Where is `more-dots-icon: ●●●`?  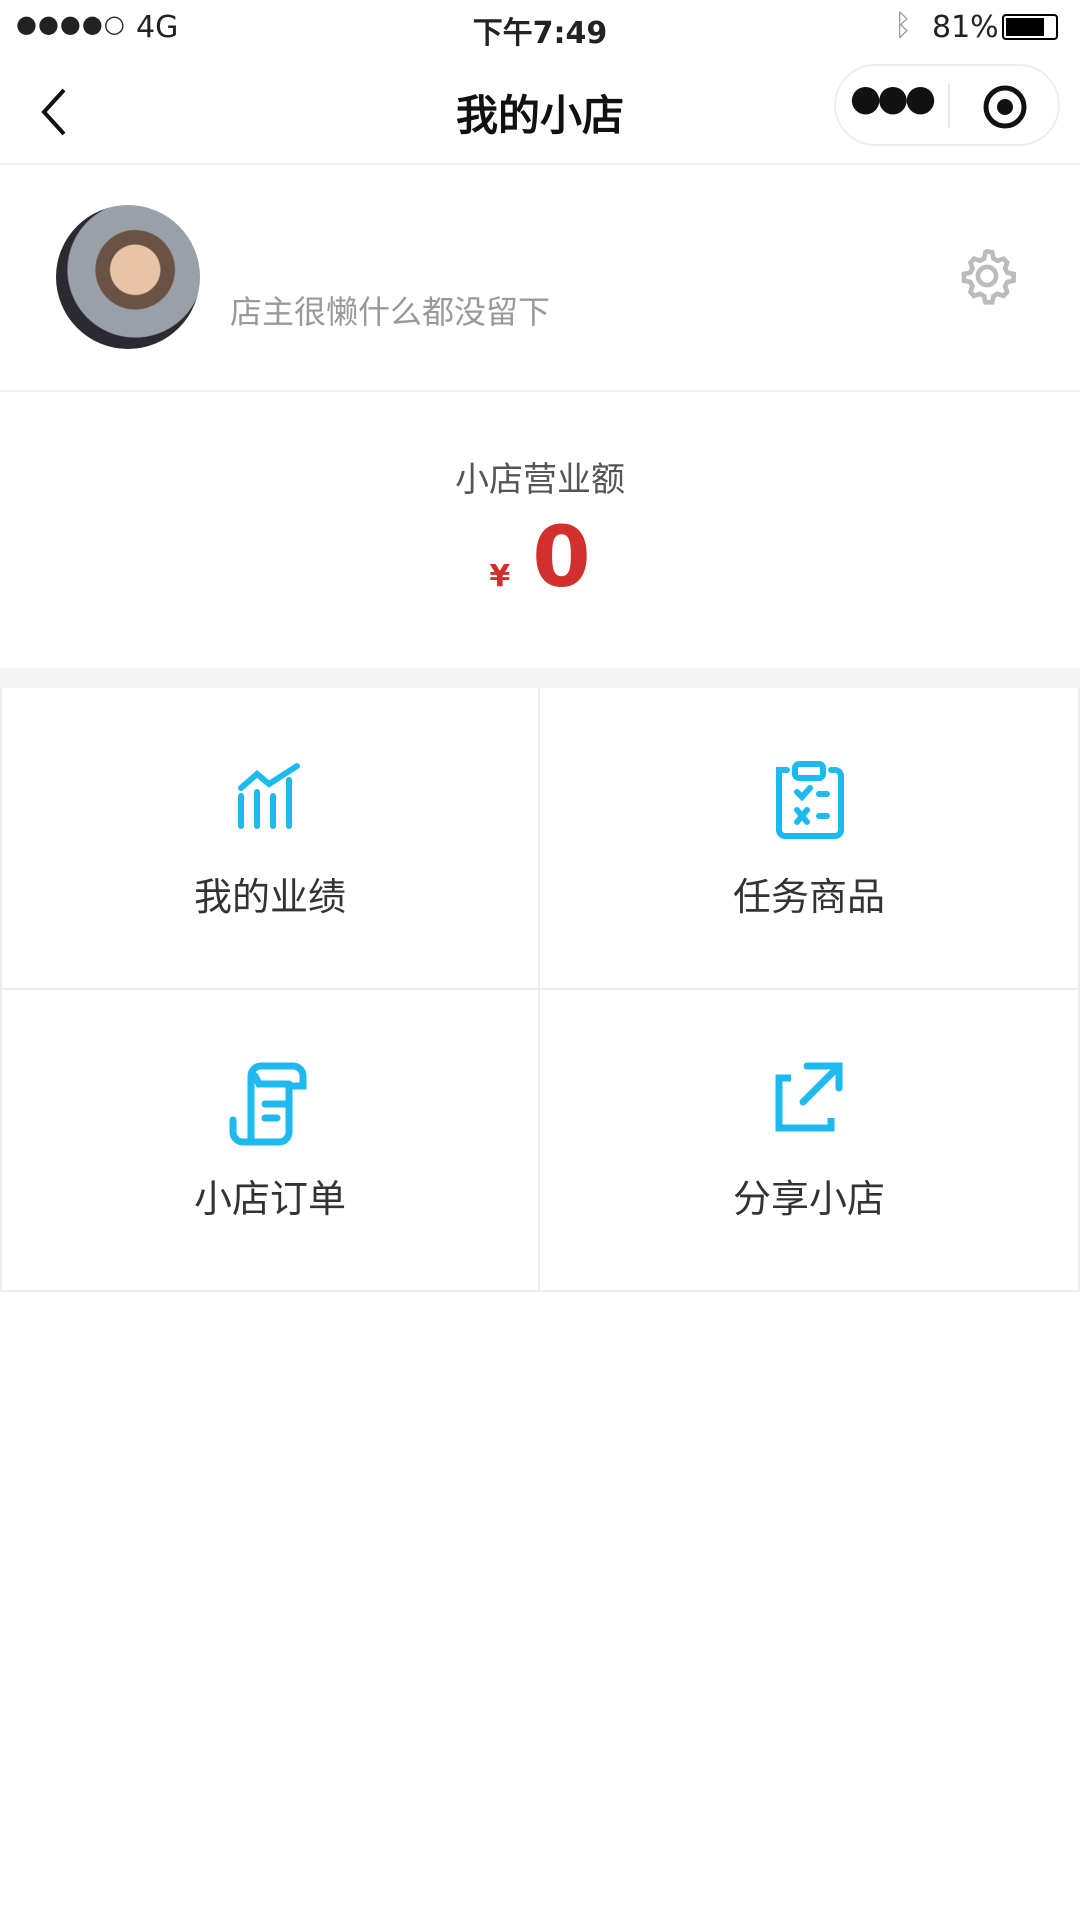 more-dots-icon: ●●● is located at coordinates (891, 98).